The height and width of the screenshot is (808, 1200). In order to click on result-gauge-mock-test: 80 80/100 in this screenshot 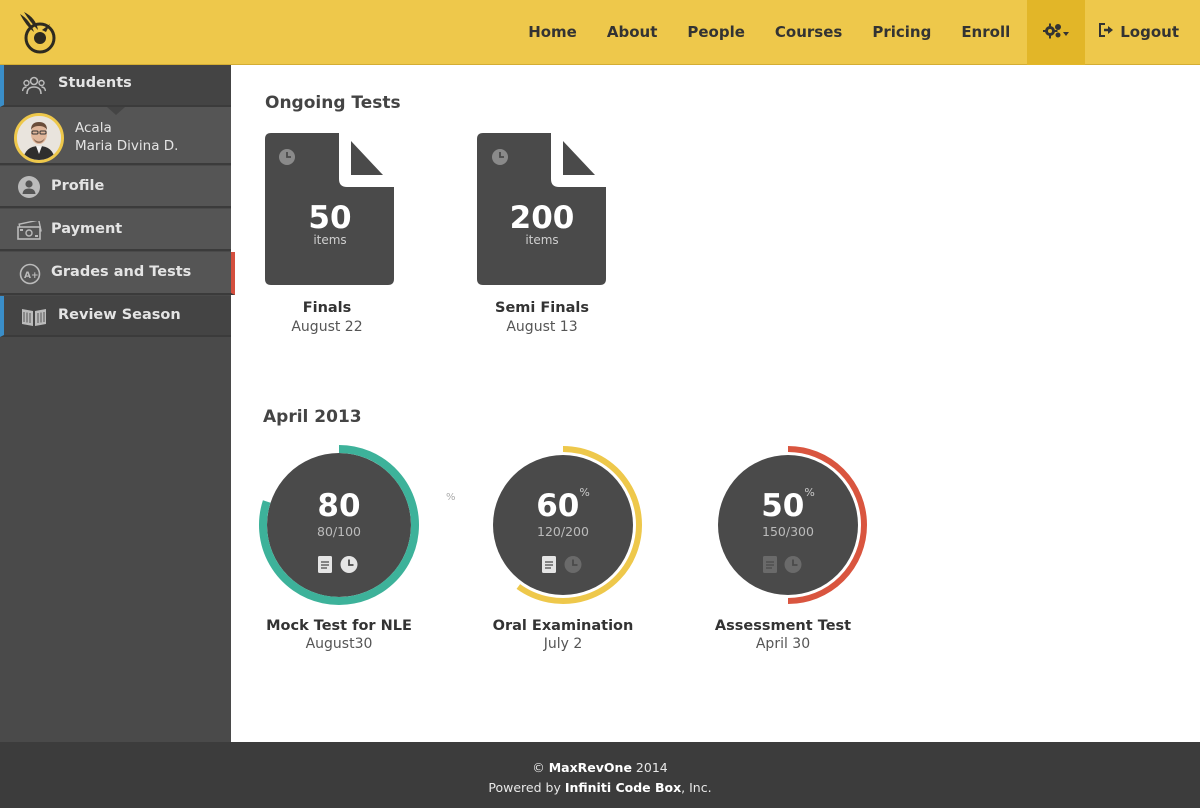, I will do `click(339, 525)`.